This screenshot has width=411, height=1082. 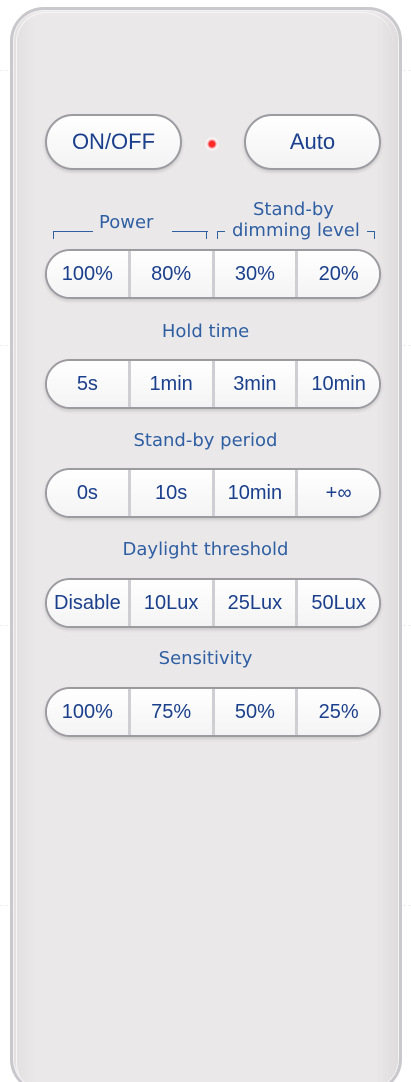 I want to click on power-80-button: 80%, so click(x=169, y=274).